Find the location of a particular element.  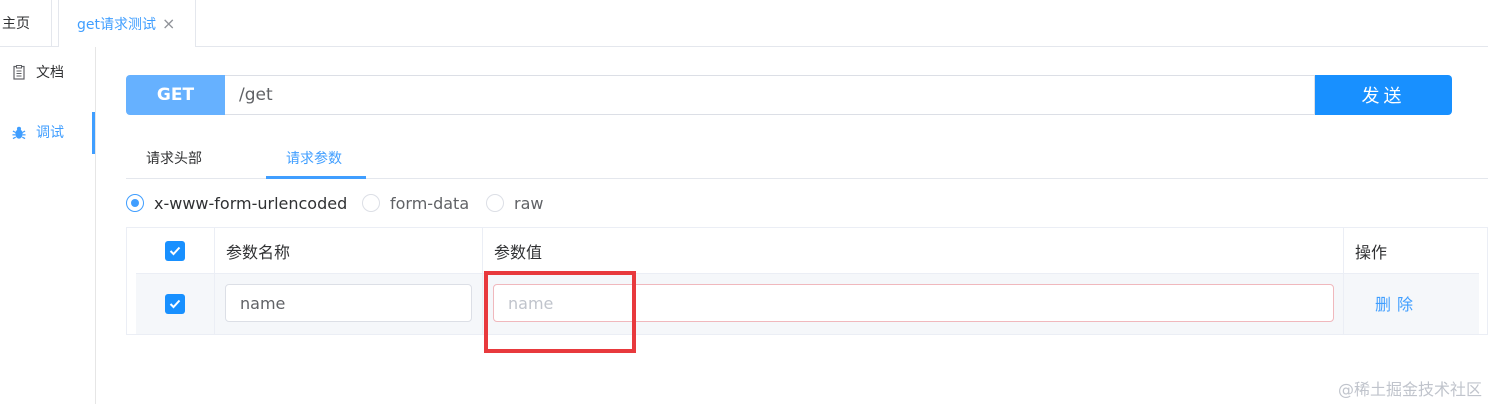

sidebar-item-label: 调试 is located at coordinates (50, 133).